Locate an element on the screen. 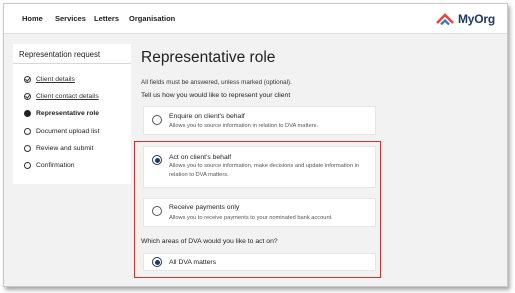 This screenshot has height=293, width=515. nav-home: Home is located at coordinates (32, 18).